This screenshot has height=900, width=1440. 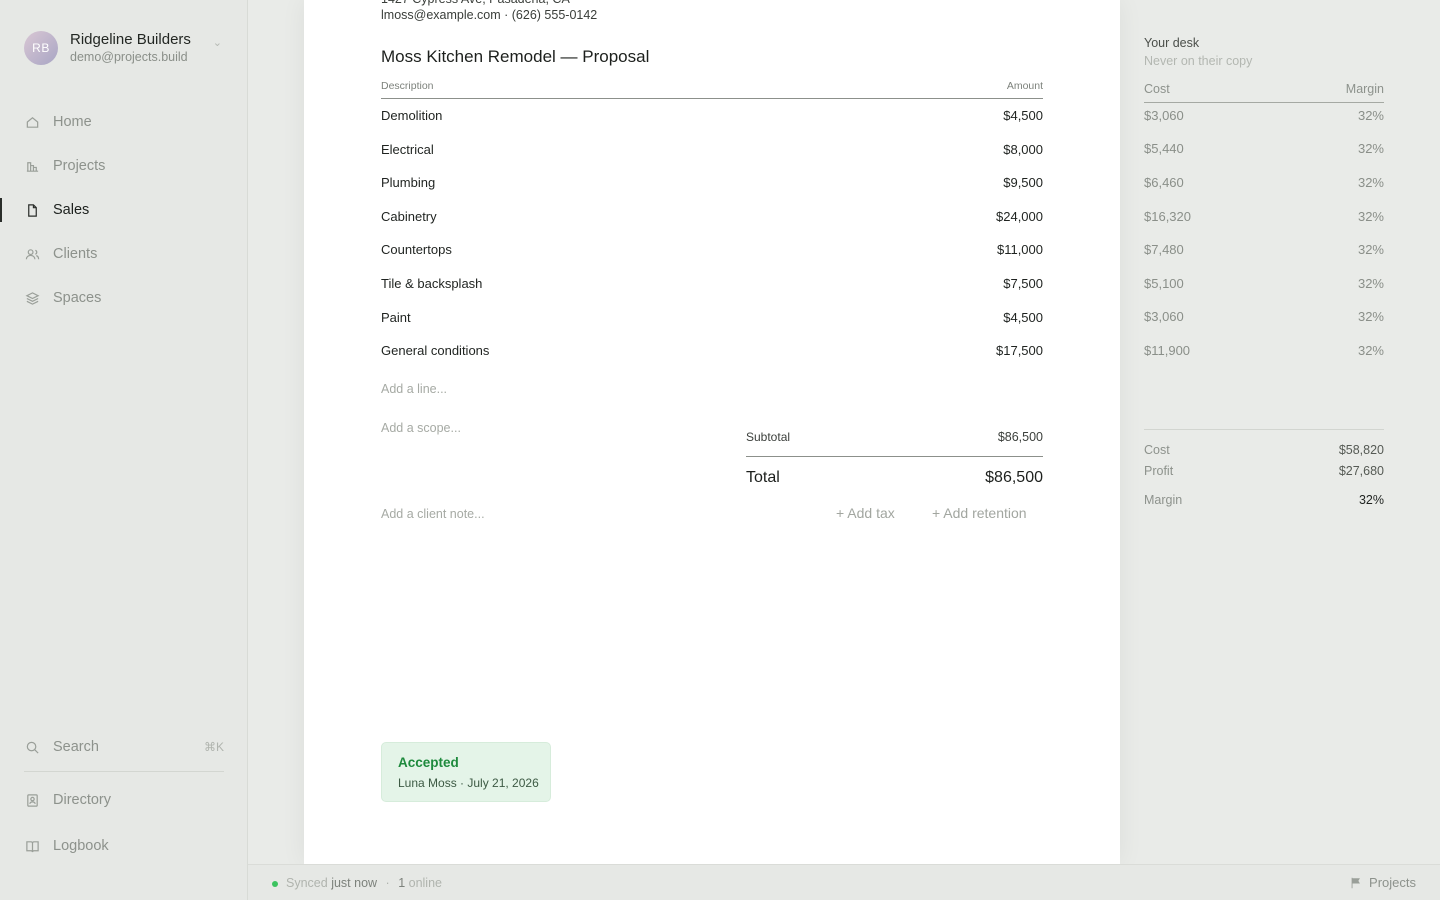 I want to click on line-item-row: Paint $4,500, so click(x=712, y=320).